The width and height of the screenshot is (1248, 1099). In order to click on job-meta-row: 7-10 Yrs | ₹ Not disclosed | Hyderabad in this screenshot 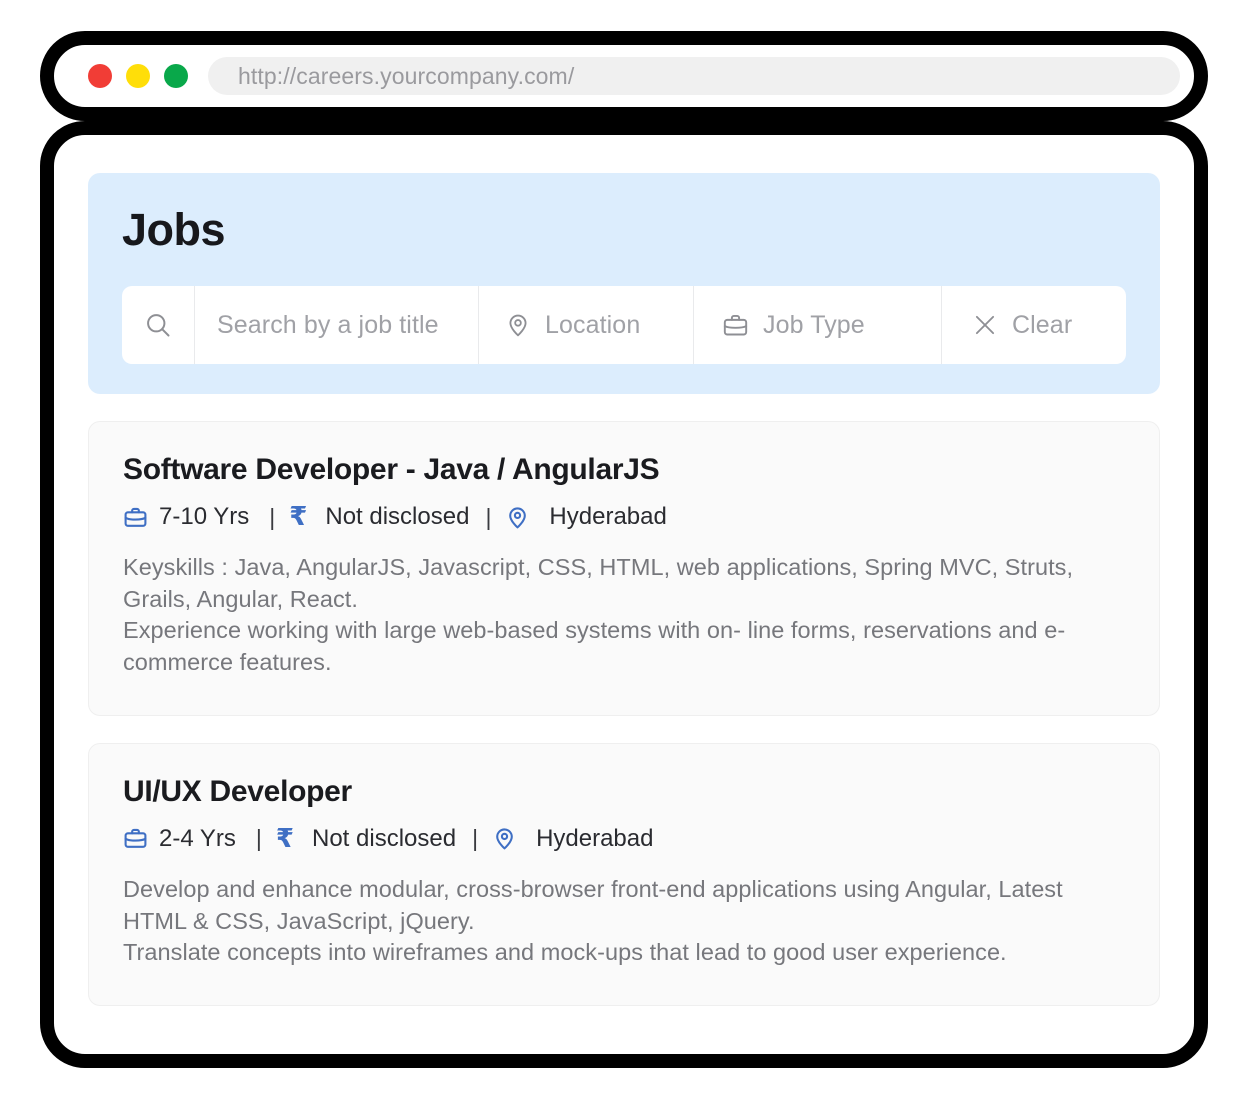, I will do `click(624, 517)`.